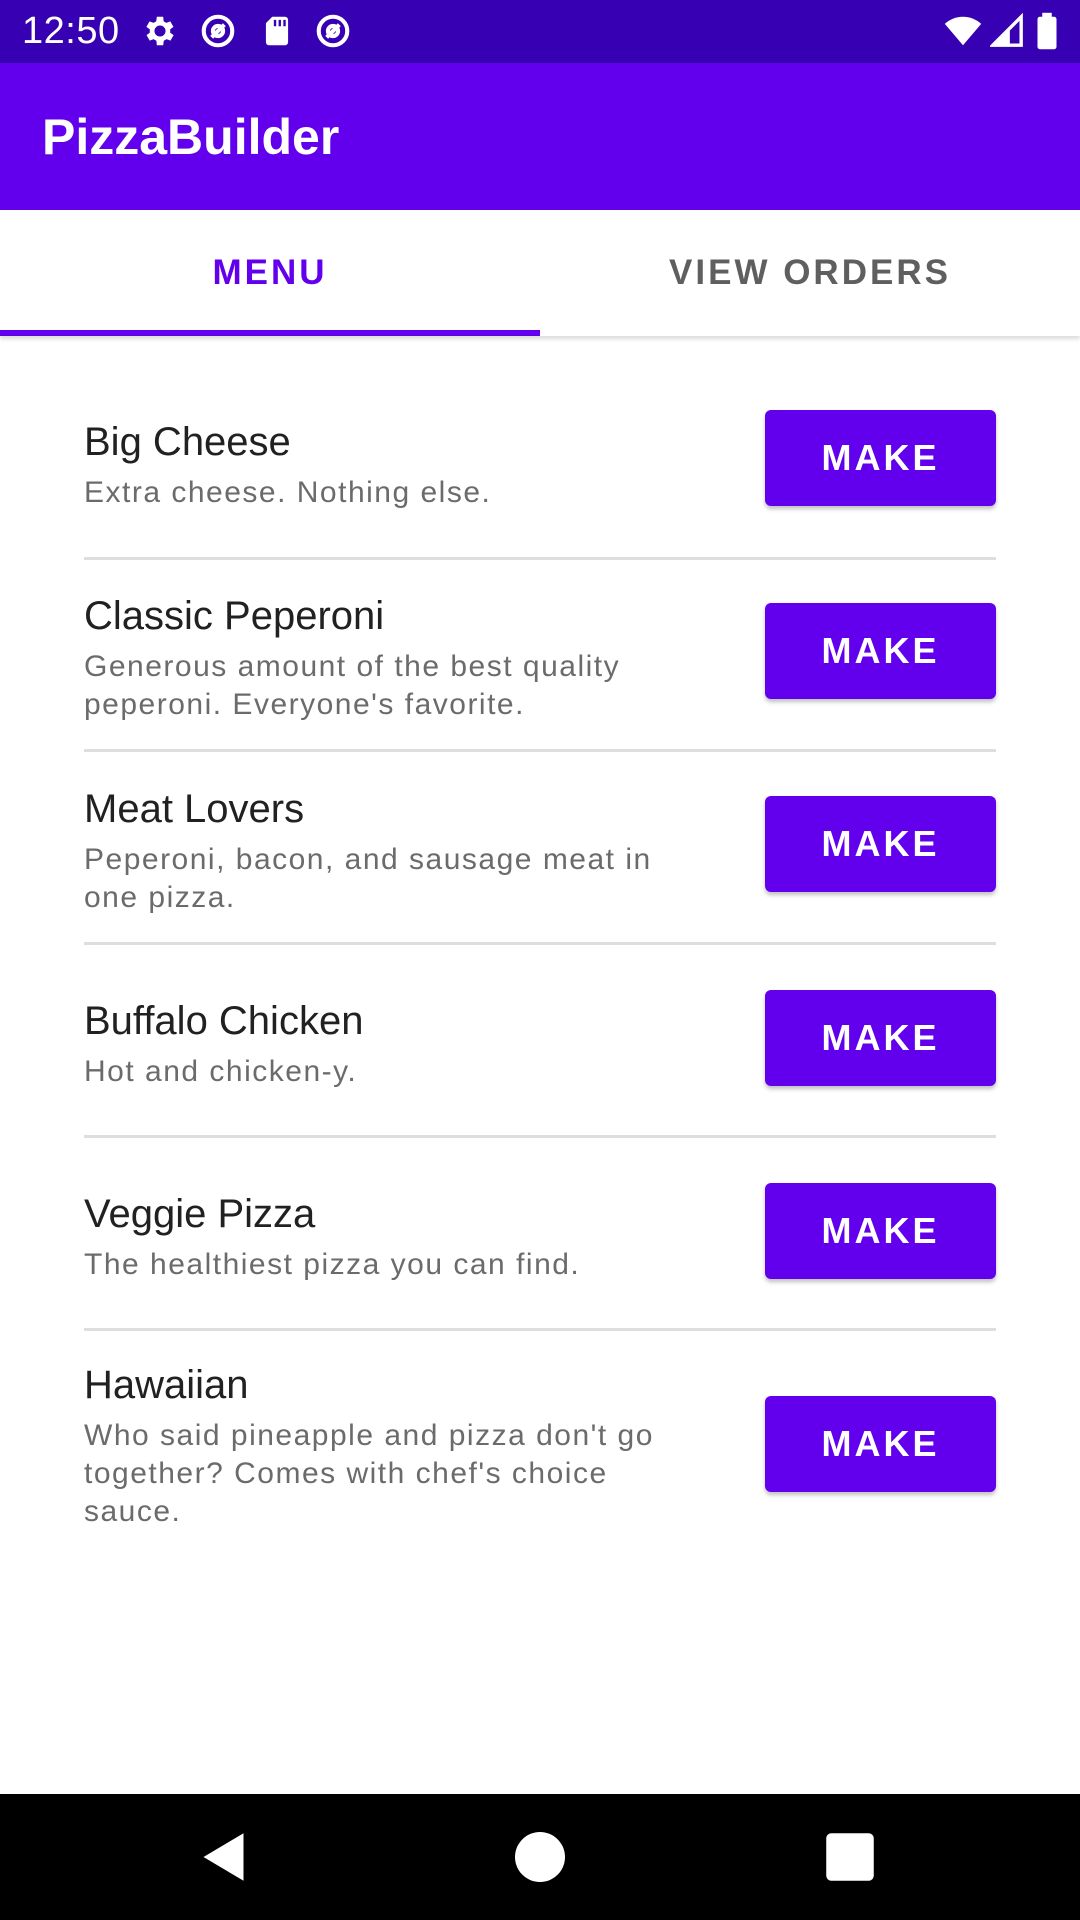  Describe the element at coordinates (234, 616) in the screenshot. I see `pizza-name: Classic Peperoni` at that location.